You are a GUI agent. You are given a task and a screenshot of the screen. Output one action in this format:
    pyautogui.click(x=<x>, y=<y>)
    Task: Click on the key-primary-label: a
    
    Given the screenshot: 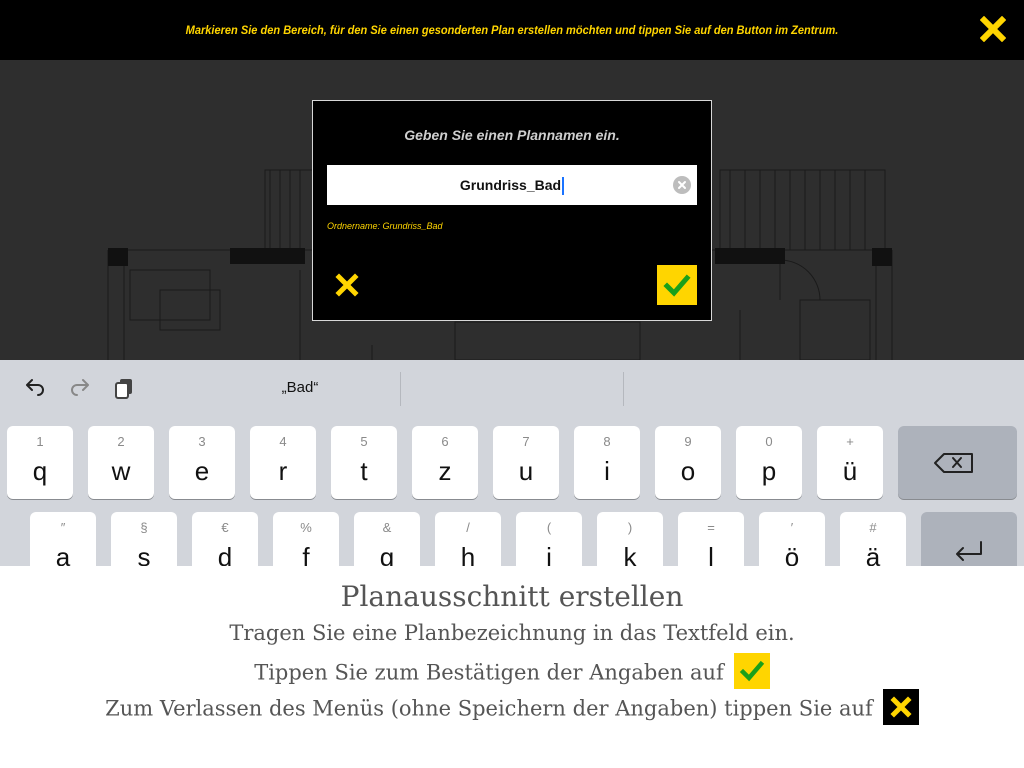 What is the action you would take?
    pyautogui.click(x=63, y=554)
    